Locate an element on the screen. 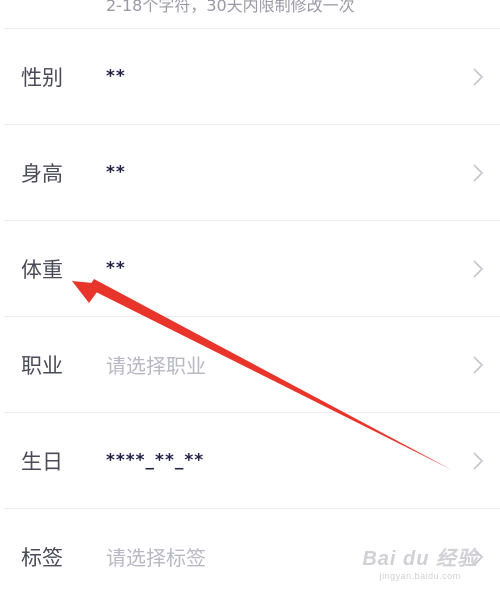  row-label: 身高 is located at coordinates (42, 173).